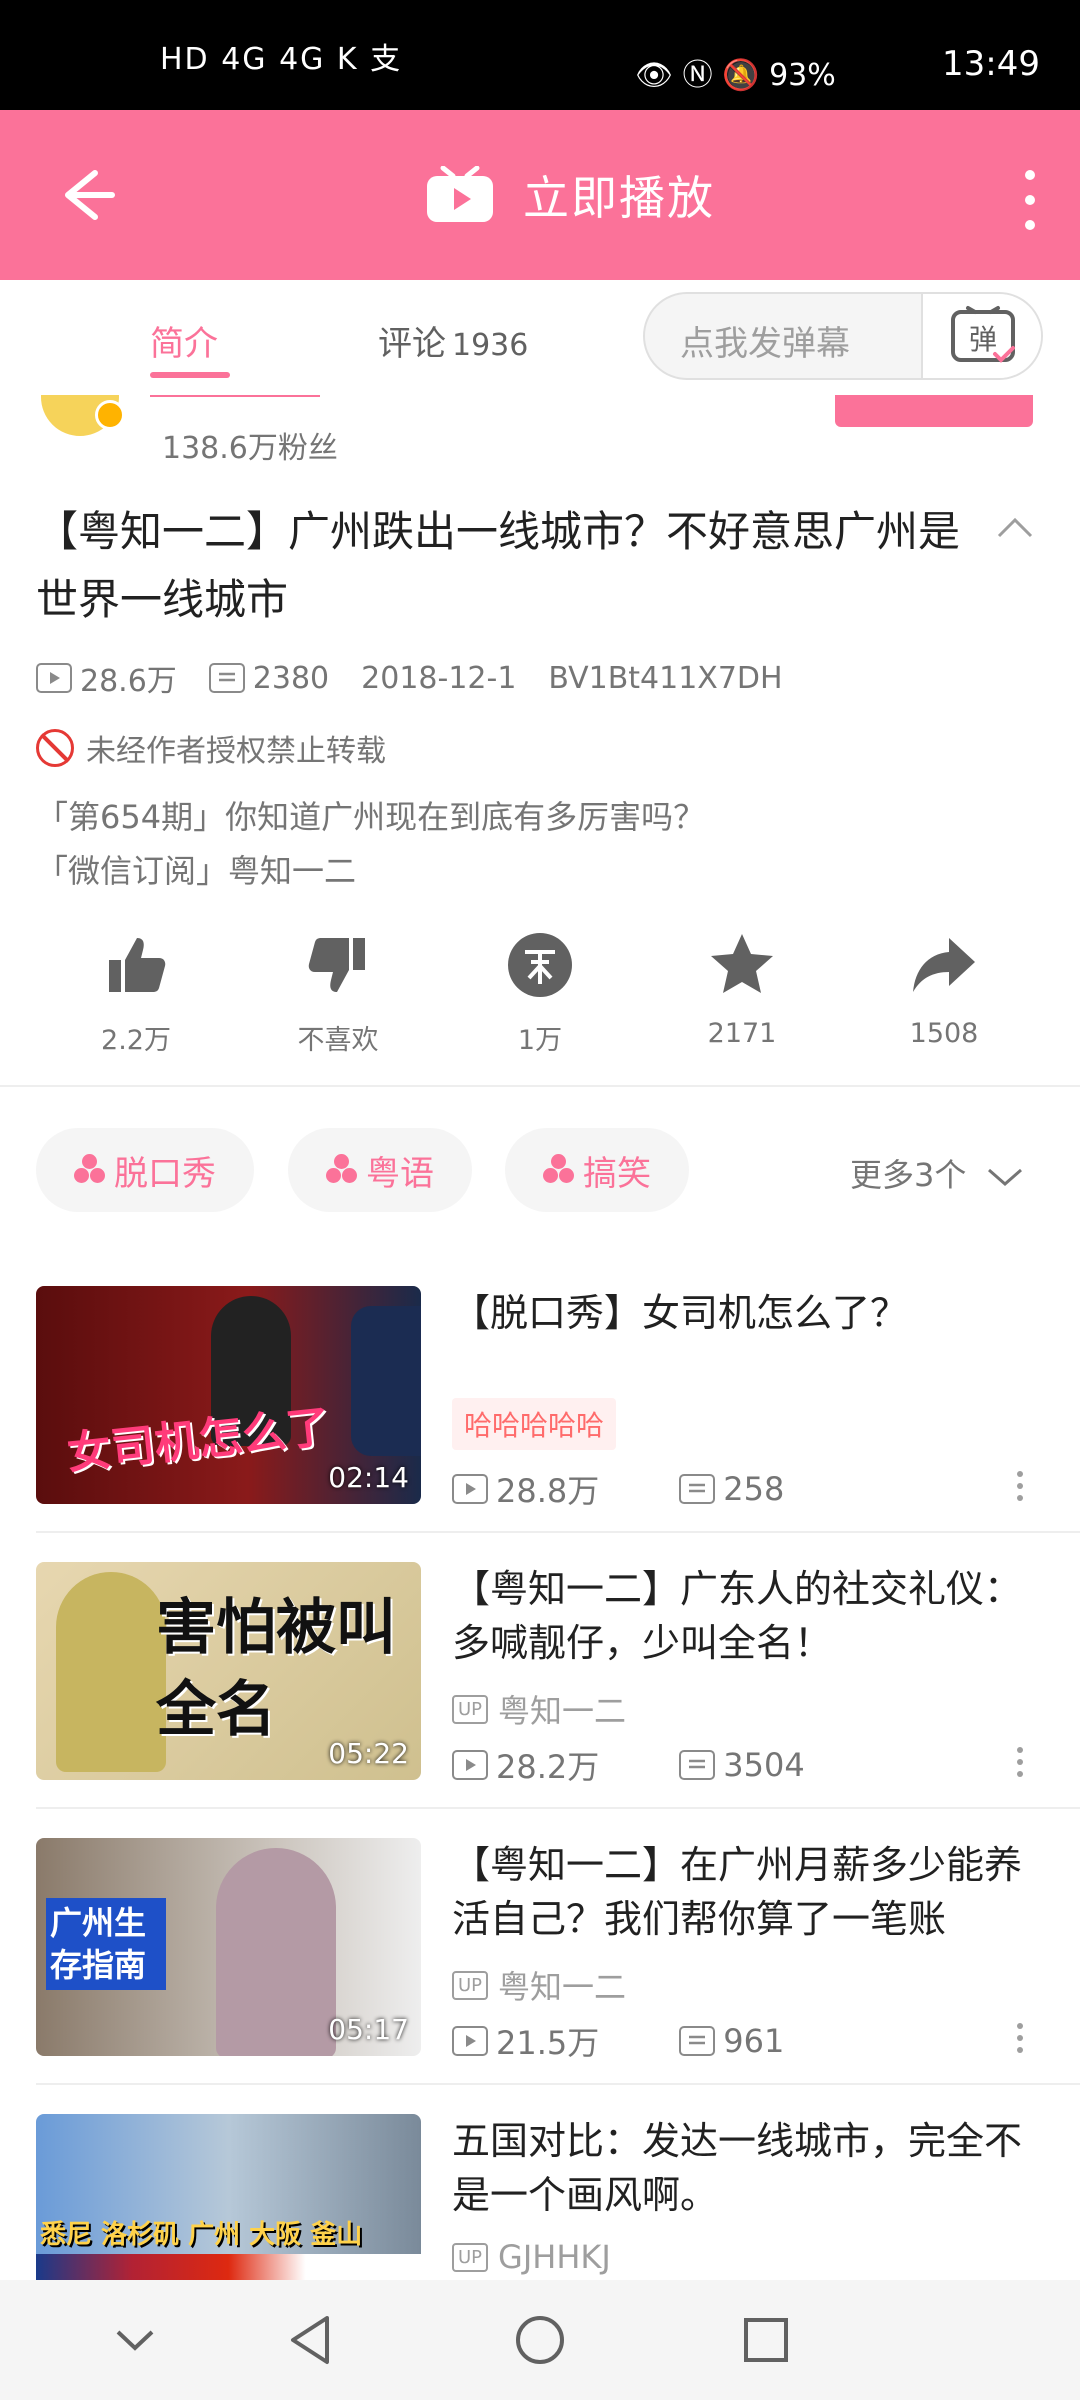  Describe the element at coordinates (554, 2257) in the screenshot. I see `uploader-name: GJHHKJ` at that location.